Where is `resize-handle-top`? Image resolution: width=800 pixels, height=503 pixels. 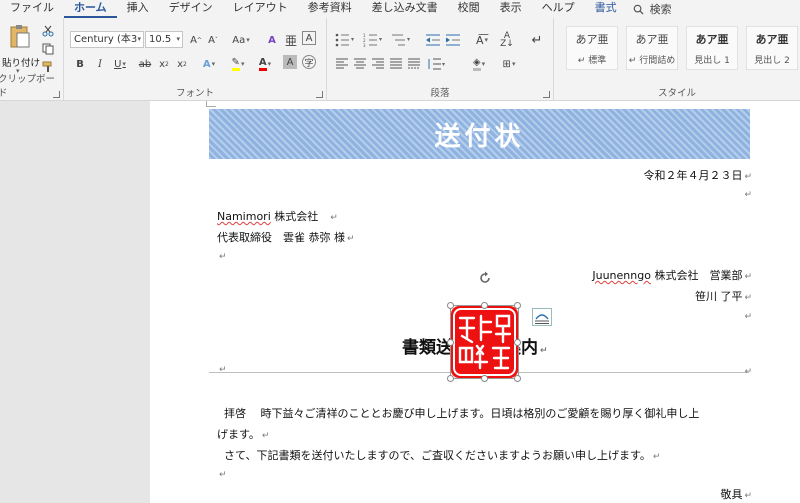 resize-handle-top is located at coordinates (484, 305).